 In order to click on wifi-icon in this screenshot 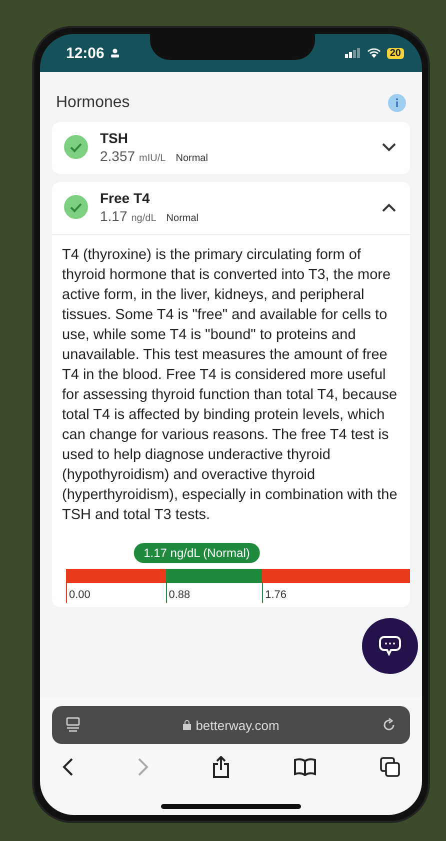, I will do `click(373, 53)`.